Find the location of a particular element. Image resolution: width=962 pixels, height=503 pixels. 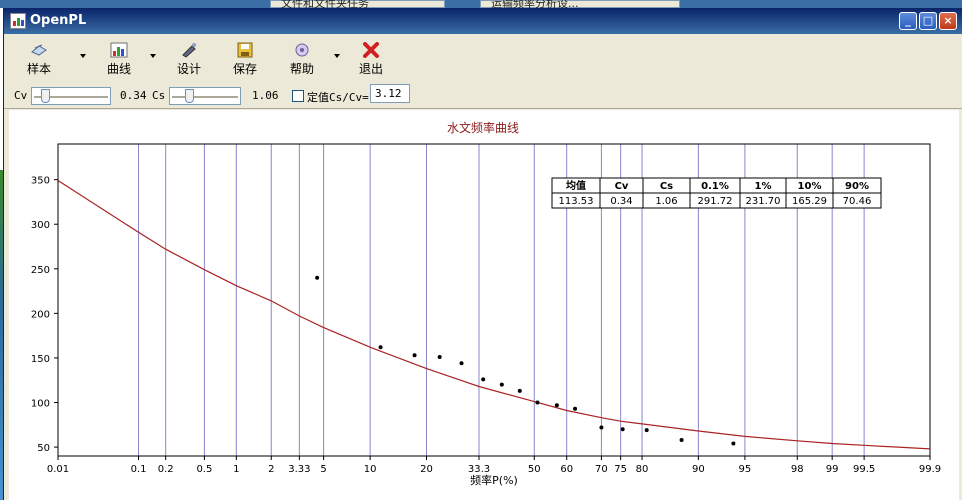

x-tick-label: 99.9 is located at coordinates (930, 469).